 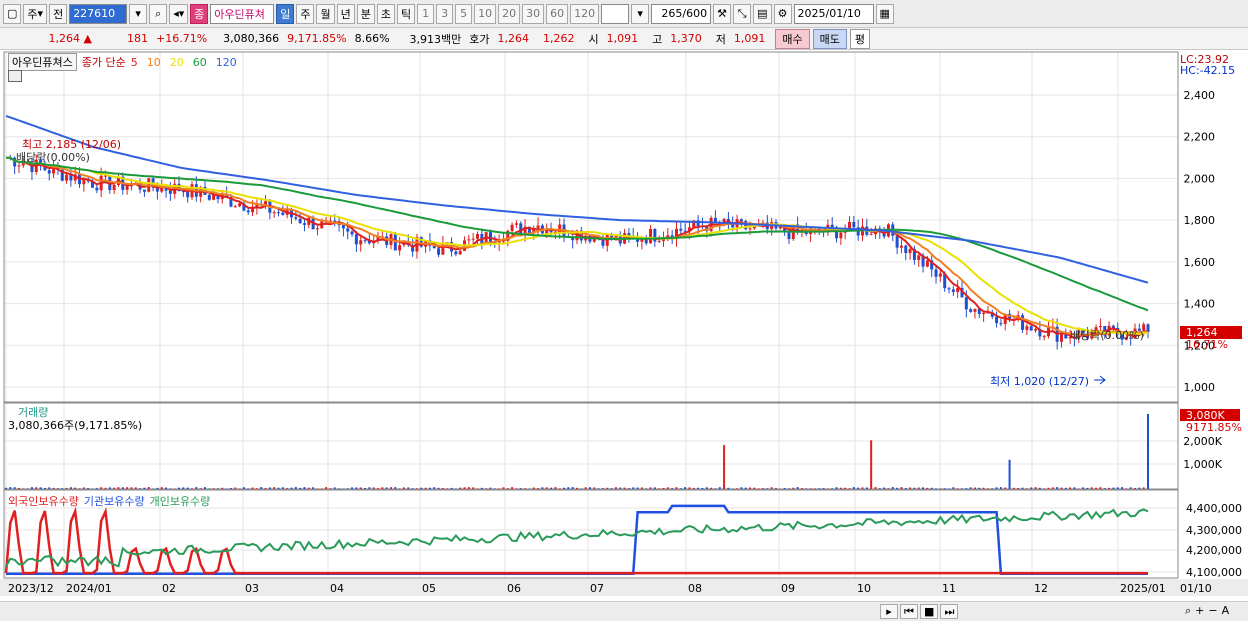 I want to click on speaker-icon: ◂▾, so click(x=178, y=14).